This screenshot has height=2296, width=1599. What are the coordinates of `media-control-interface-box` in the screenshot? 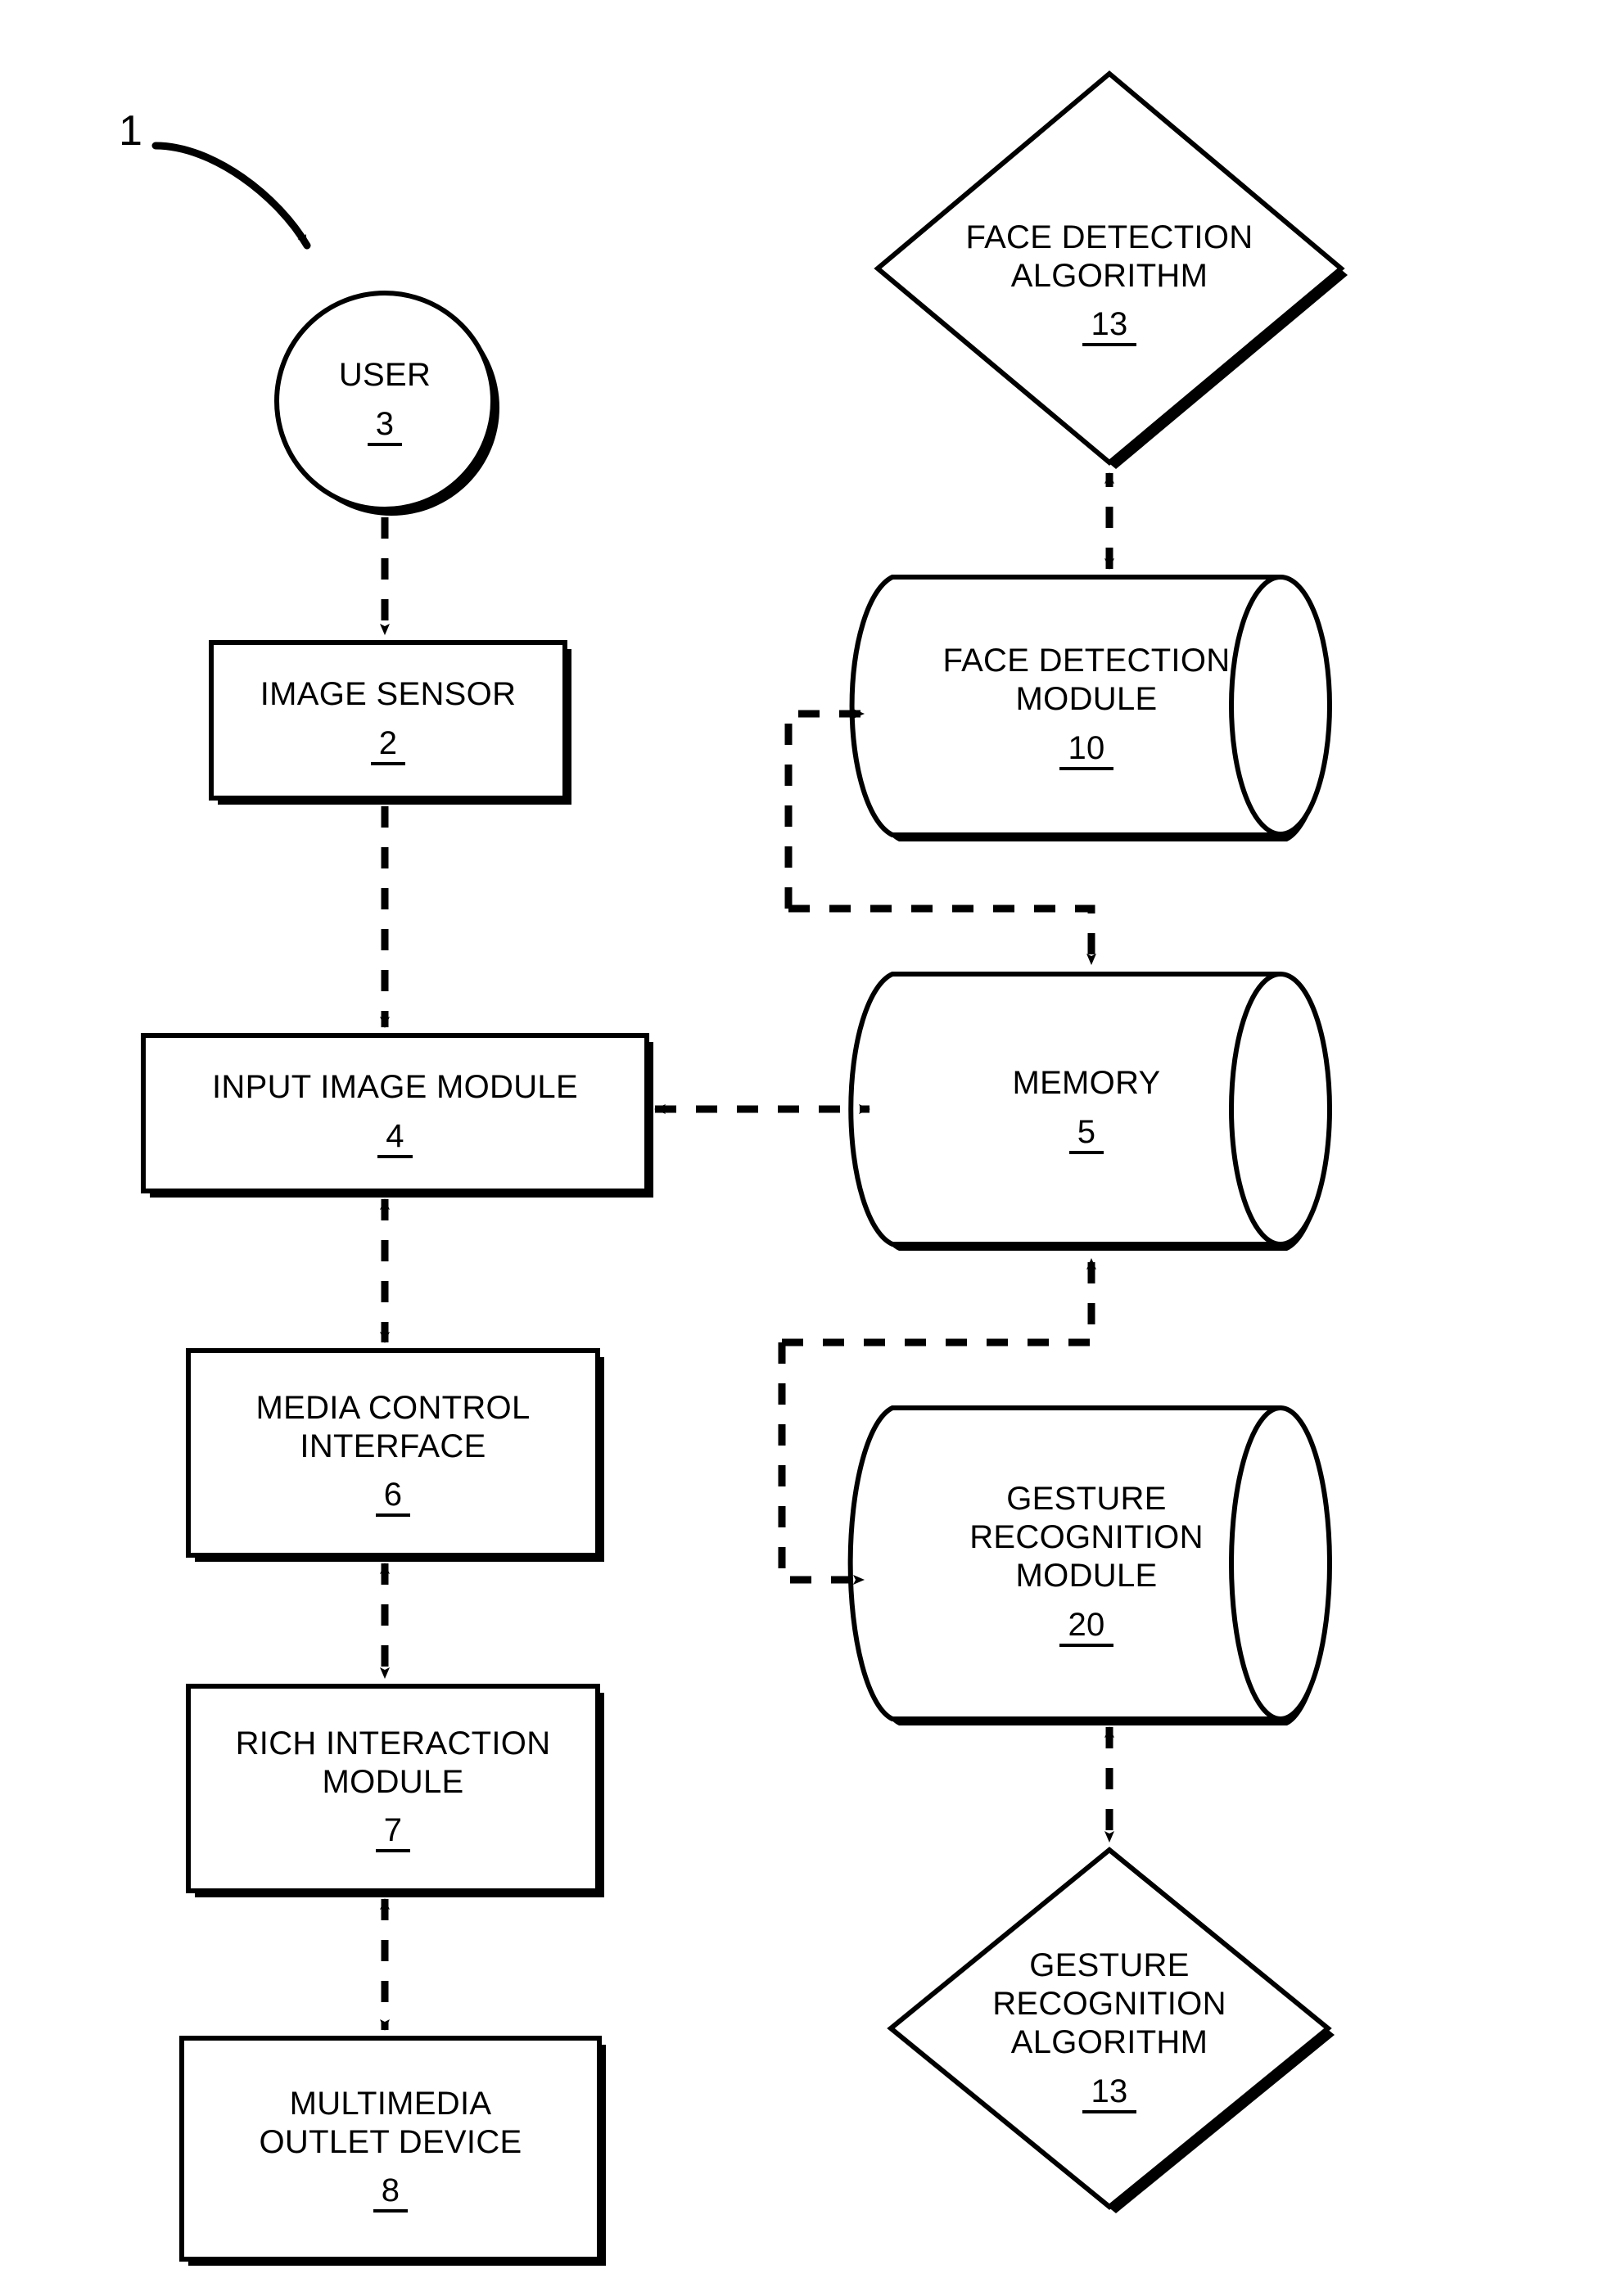 It's located at (393, 1453).